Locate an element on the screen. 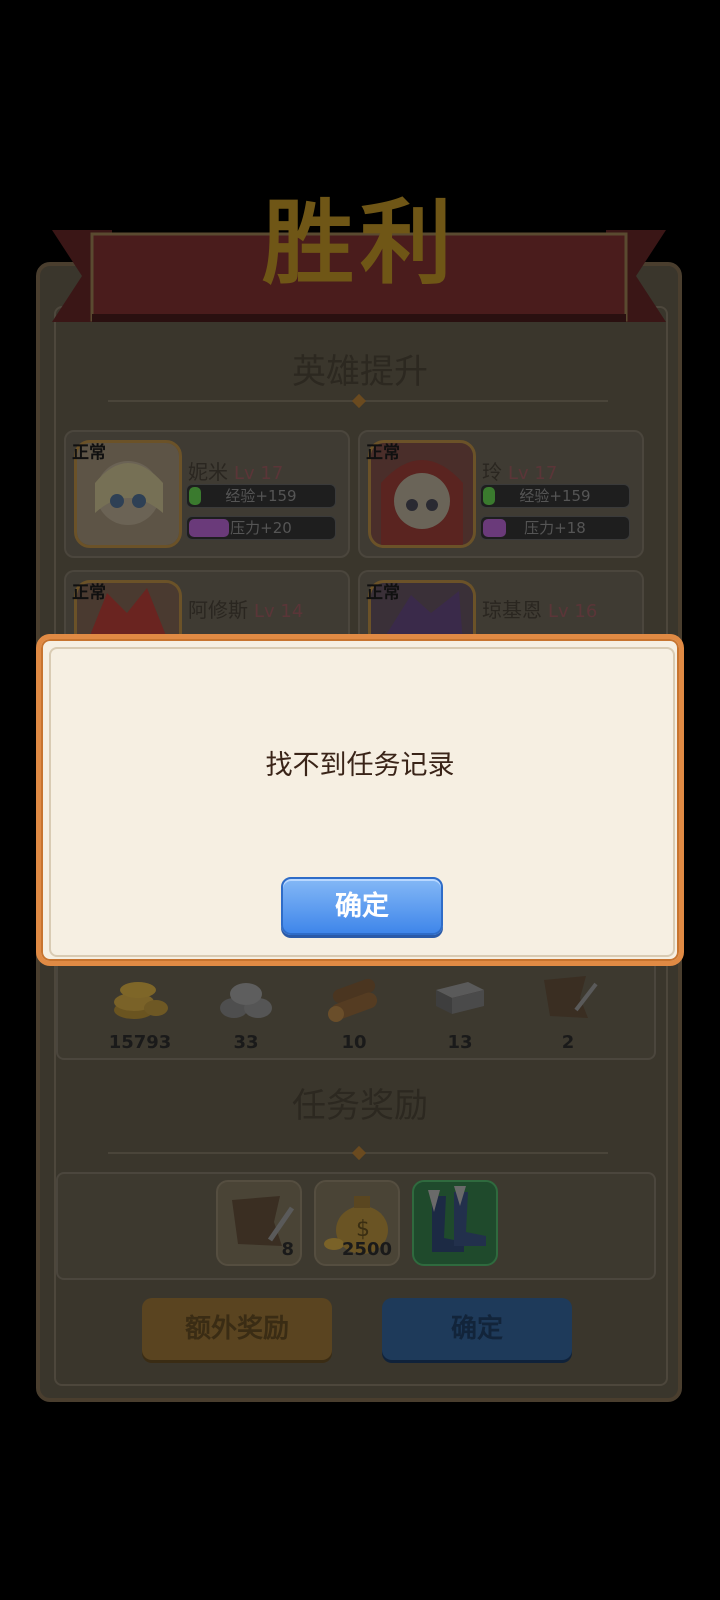 Image resolution: width=720 pixels, height=1600 pixels. alert-ok-button: 确定 is located at coordinates (362, 906).